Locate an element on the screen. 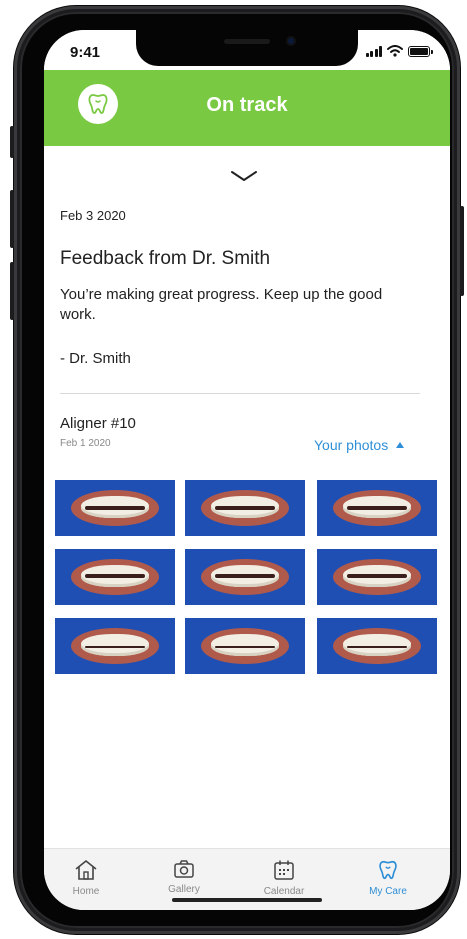  battery-icon is located at coordinates (420, 51).